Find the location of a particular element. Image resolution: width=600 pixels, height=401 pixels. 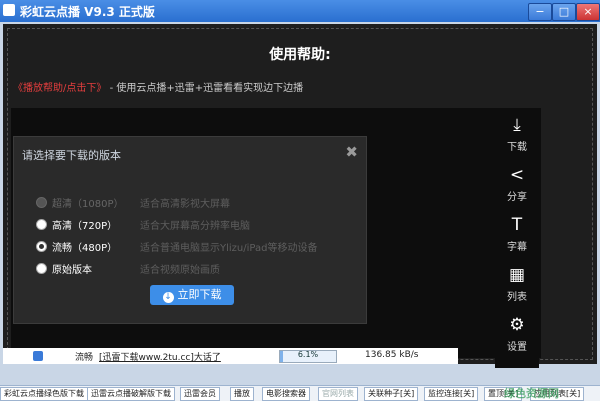

download-now-label: 立即下载 is located at coordinates (199, 294).